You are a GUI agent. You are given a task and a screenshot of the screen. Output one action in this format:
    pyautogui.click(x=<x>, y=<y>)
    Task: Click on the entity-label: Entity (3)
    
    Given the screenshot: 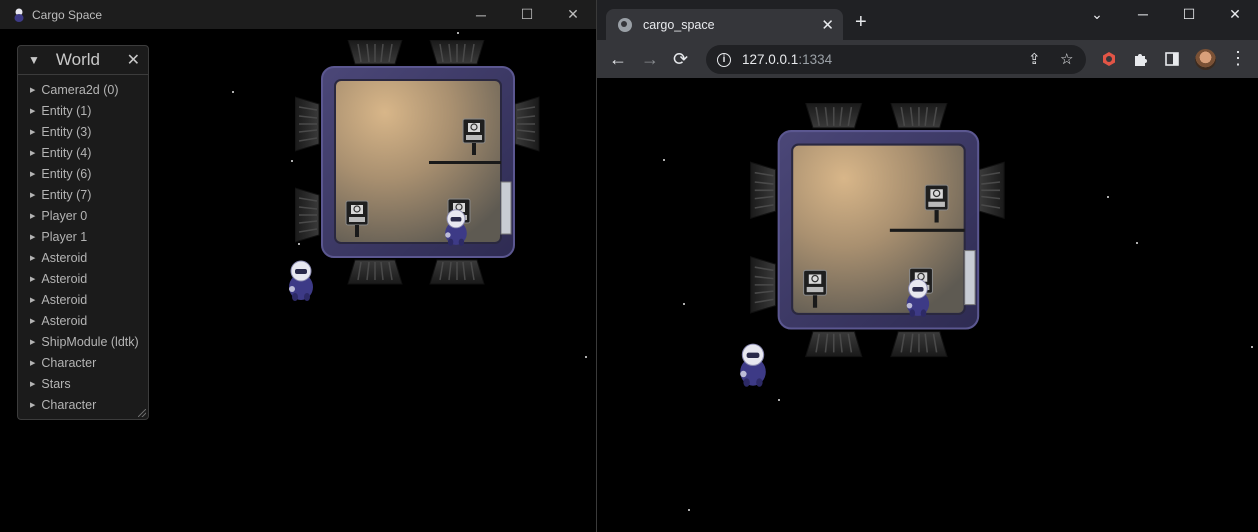 What is the action you would take?
    pyautogui.click(x=66, y=131)
    